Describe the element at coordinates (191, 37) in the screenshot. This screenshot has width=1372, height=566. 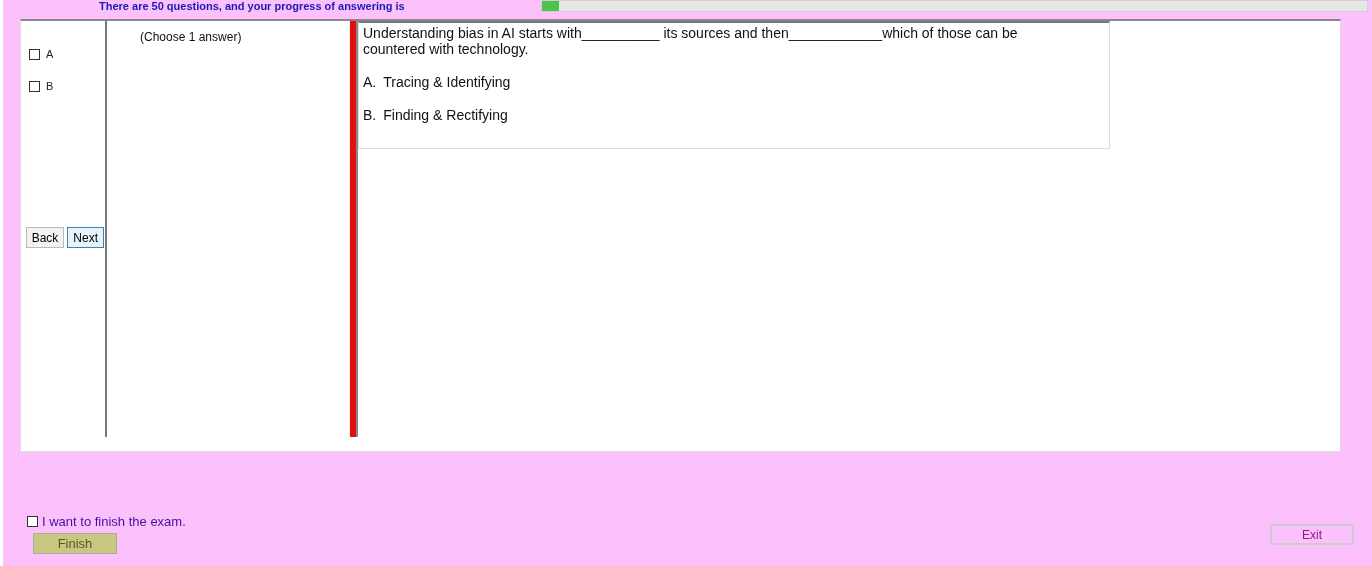
I see `instruction-text: (Choose 1 answer)` at that location.